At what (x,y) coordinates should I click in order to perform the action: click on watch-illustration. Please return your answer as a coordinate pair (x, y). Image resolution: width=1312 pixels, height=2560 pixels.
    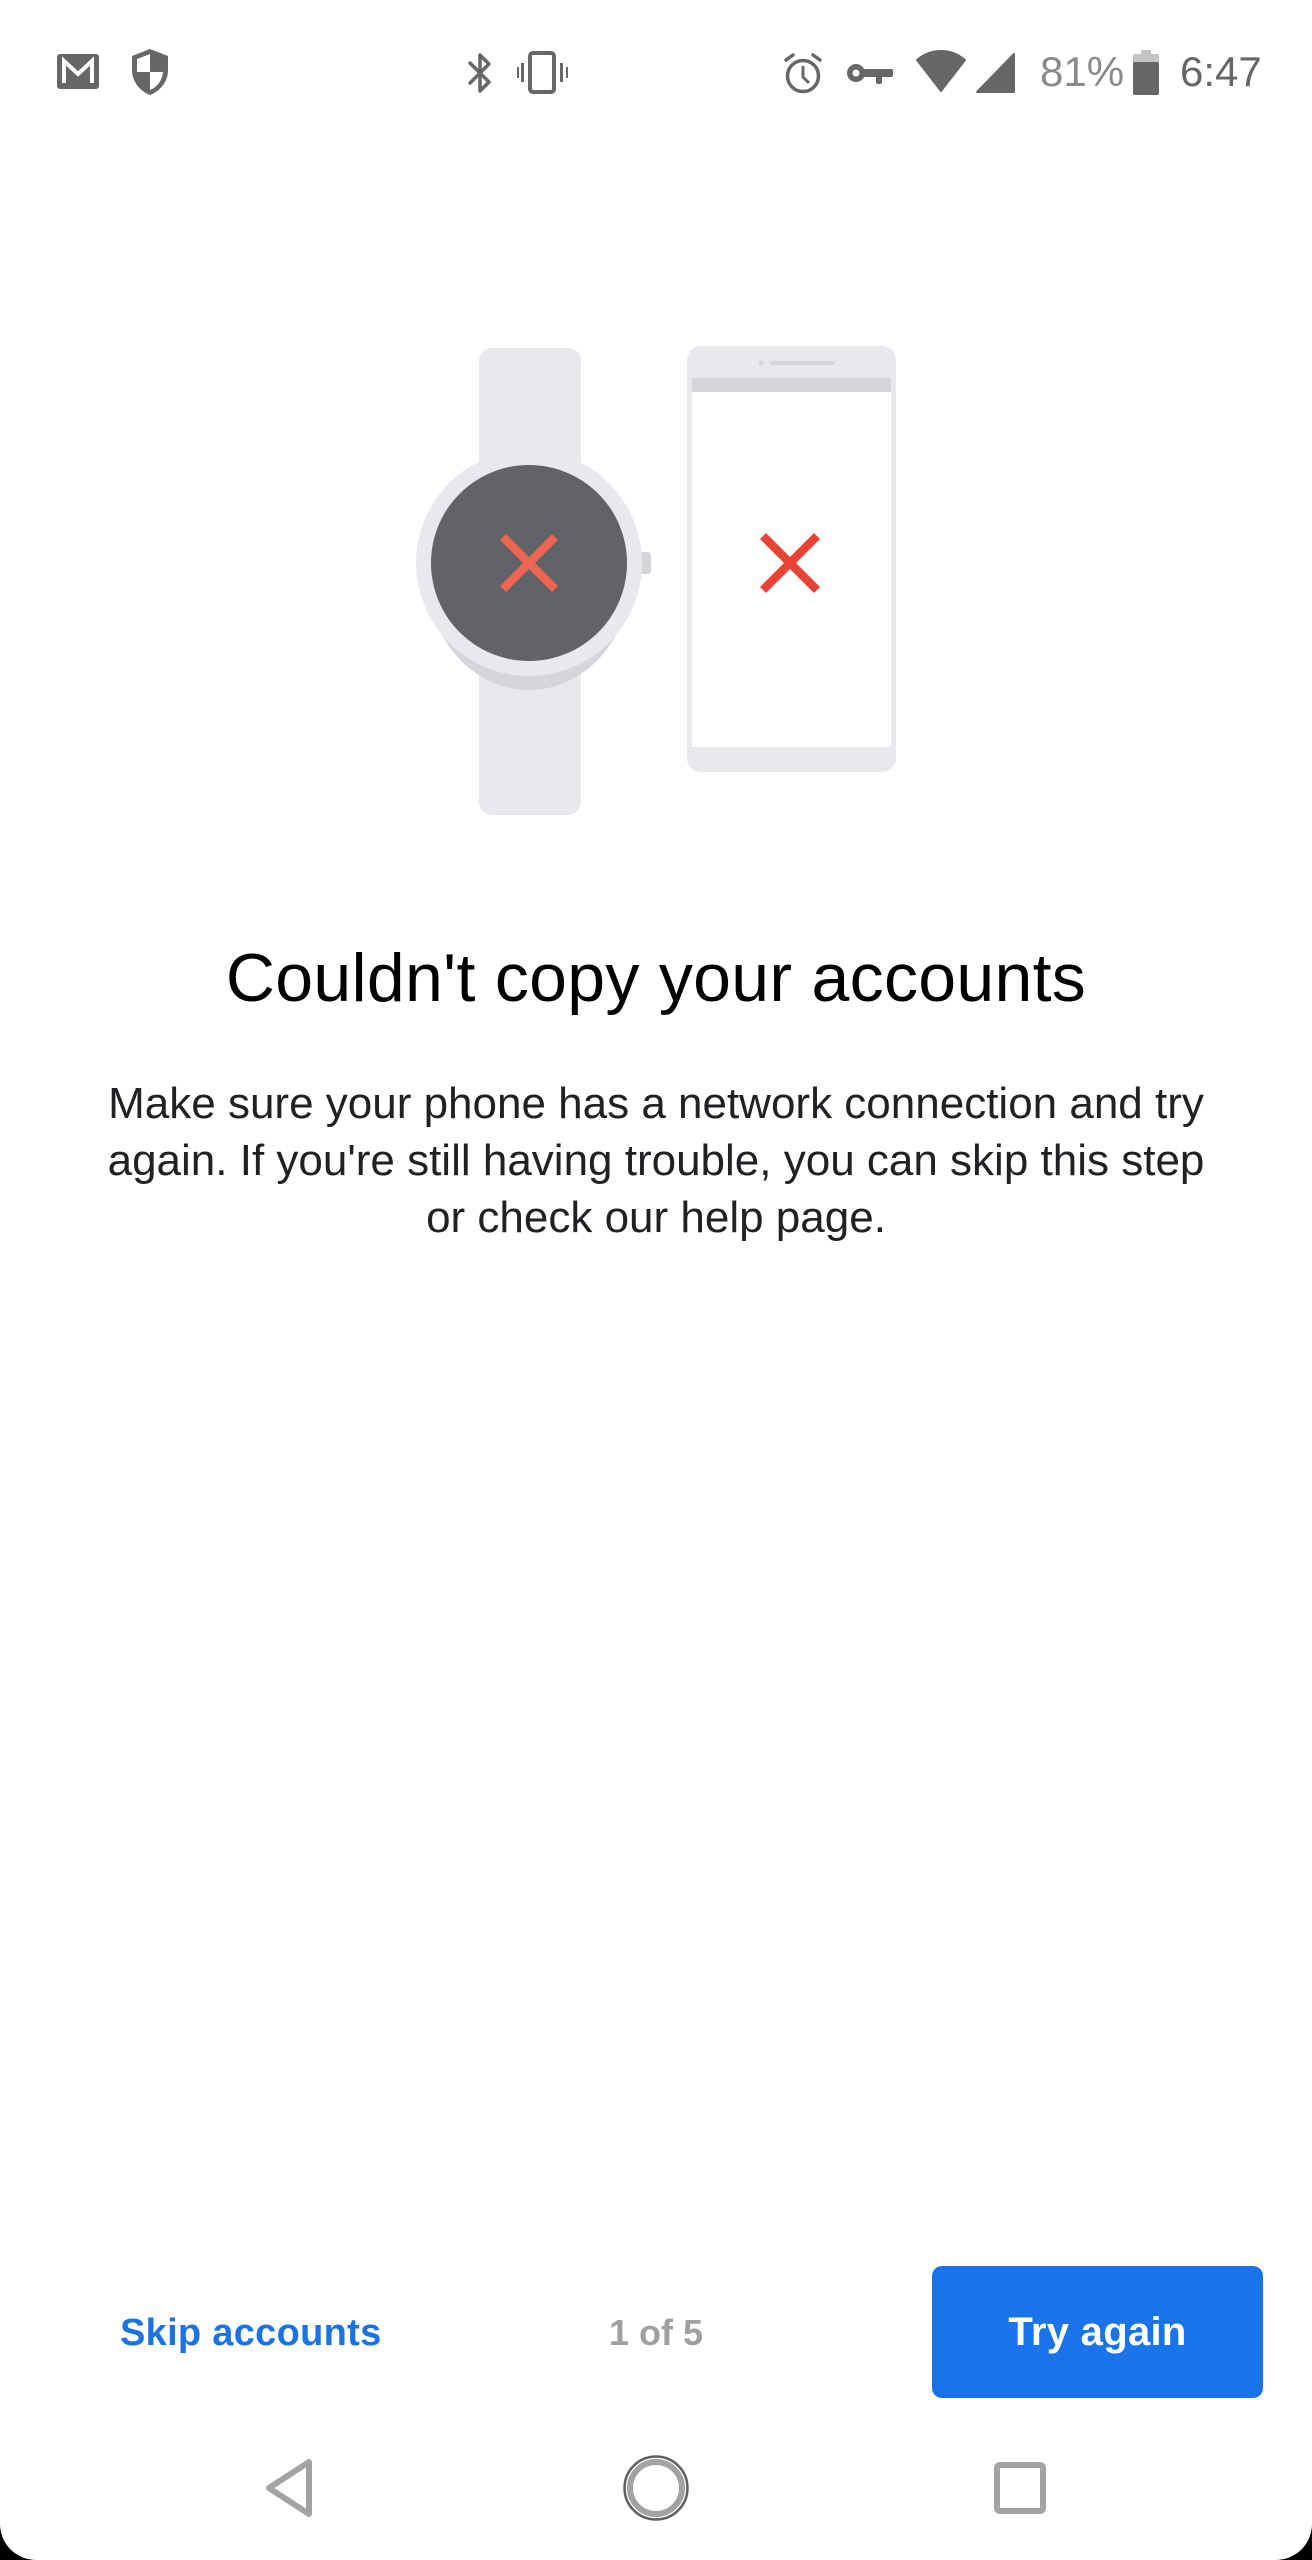
    Looking at the image, I should click on (533, 581).